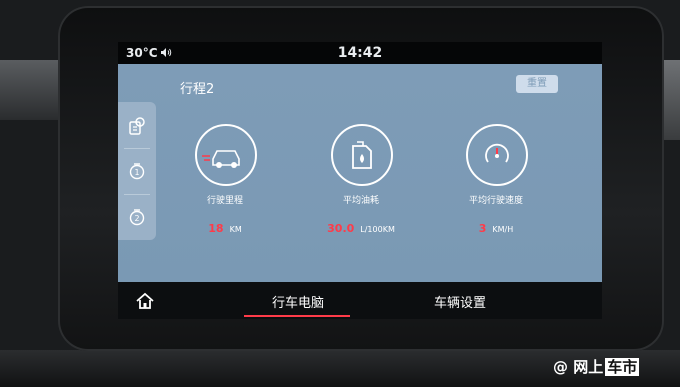 The width and height of the screenshot is (680, 387). Describe the element at coordinates (235, 229) in the screenshot. I see `metric-unit: KM` at that location.